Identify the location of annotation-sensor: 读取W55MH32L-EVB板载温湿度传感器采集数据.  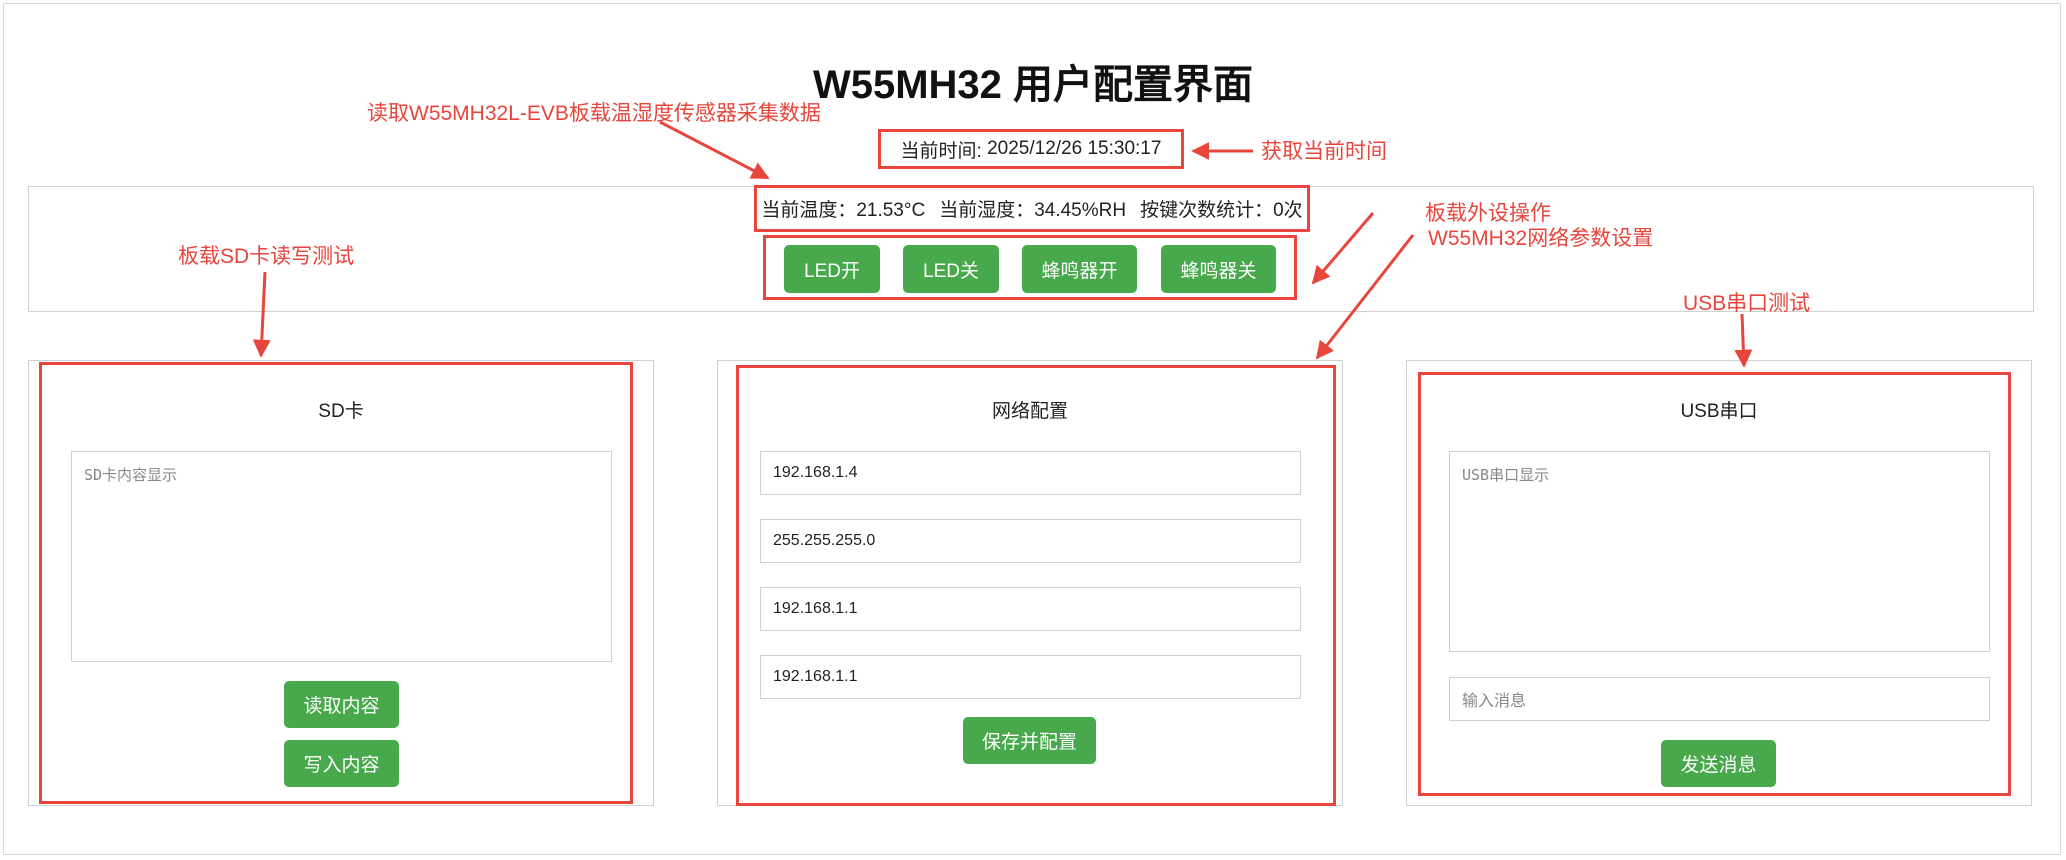
(594, 113).